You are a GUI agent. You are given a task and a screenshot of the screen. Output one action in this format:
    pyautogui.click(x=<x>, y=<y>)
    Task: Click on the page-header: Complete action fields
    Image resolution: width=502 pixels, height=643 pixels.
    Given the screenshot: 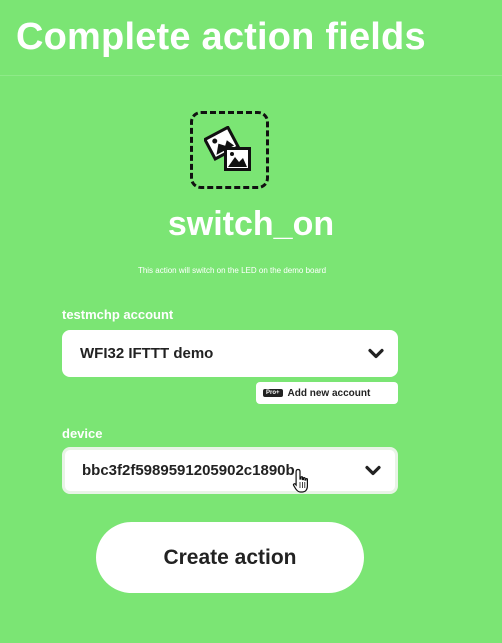 What is the action you would take?
    pyautogui.click(x=251, y=38)
    